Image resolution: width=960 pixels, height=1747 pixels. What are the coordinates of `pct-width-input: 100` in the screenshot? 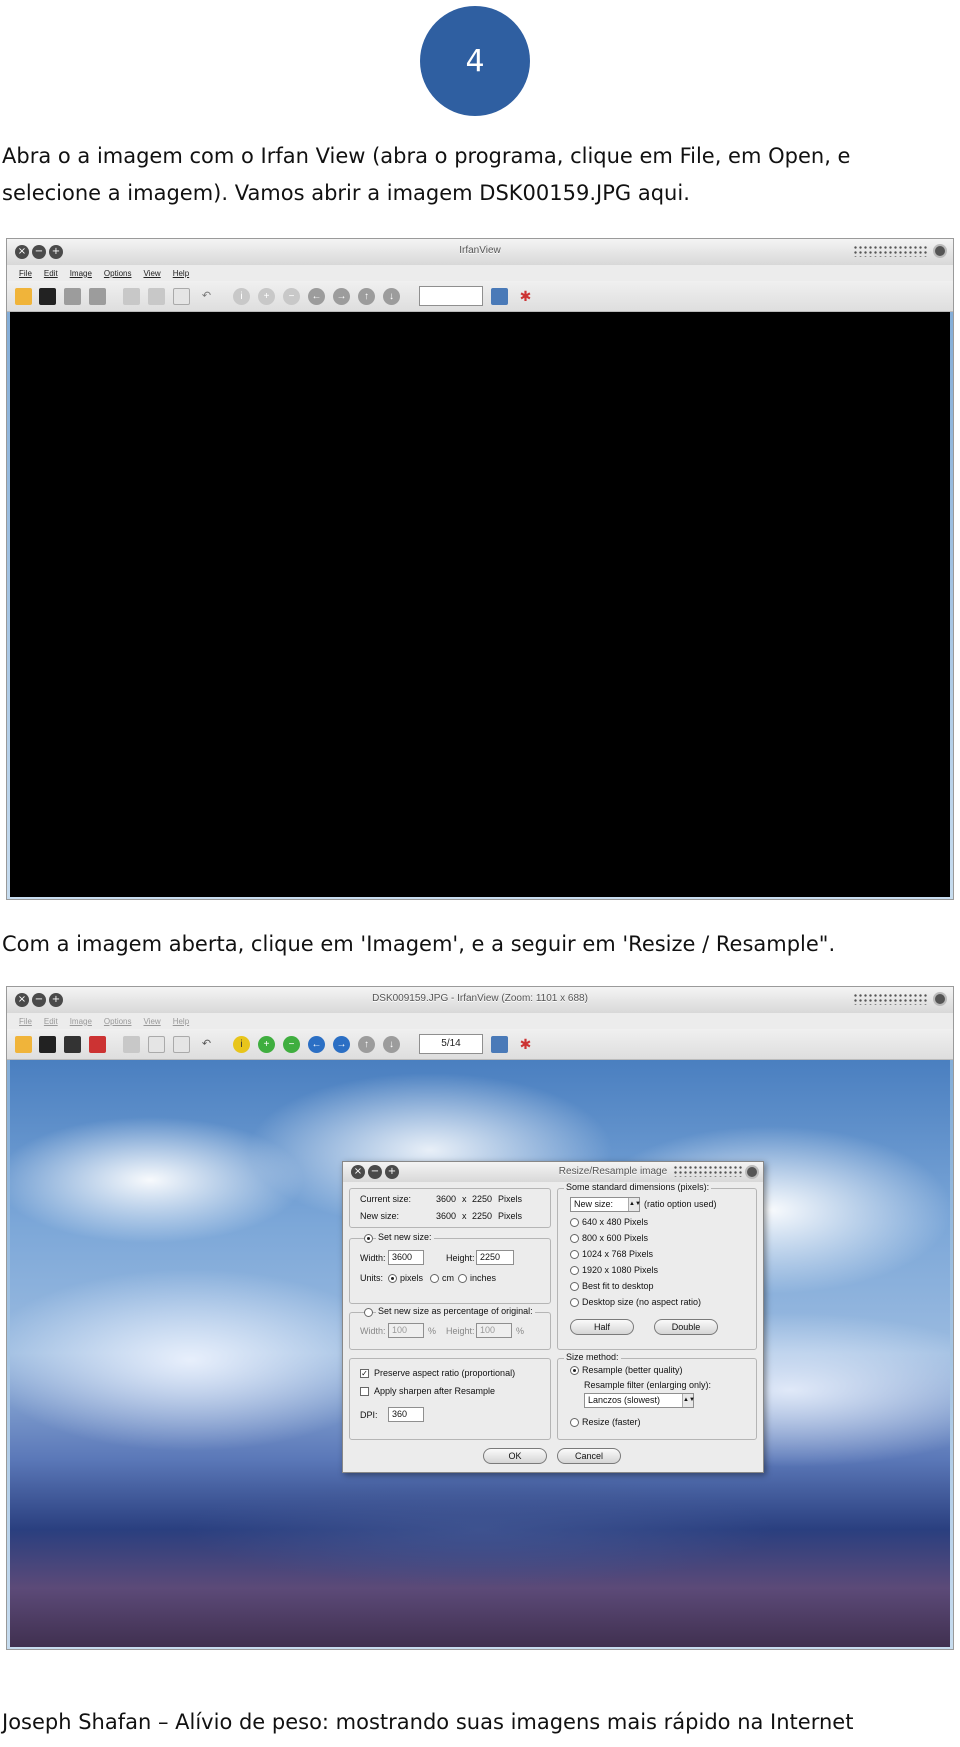 It's located at (406, 1330).